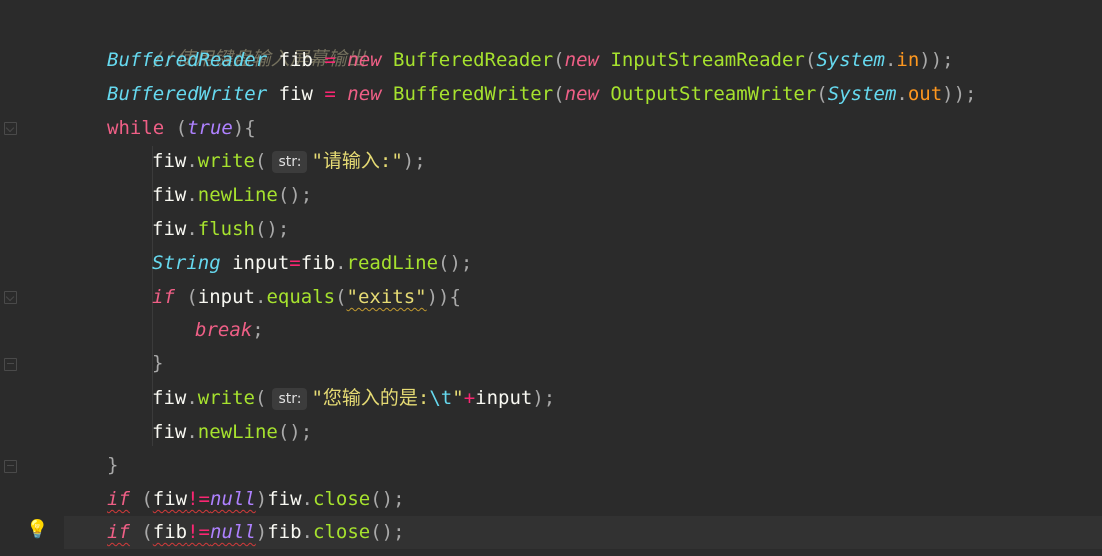 The image size is (1102, 556). Describe the element at coordinates (959, 94) in the screenshot. I see `punctuation: ));` at that location.